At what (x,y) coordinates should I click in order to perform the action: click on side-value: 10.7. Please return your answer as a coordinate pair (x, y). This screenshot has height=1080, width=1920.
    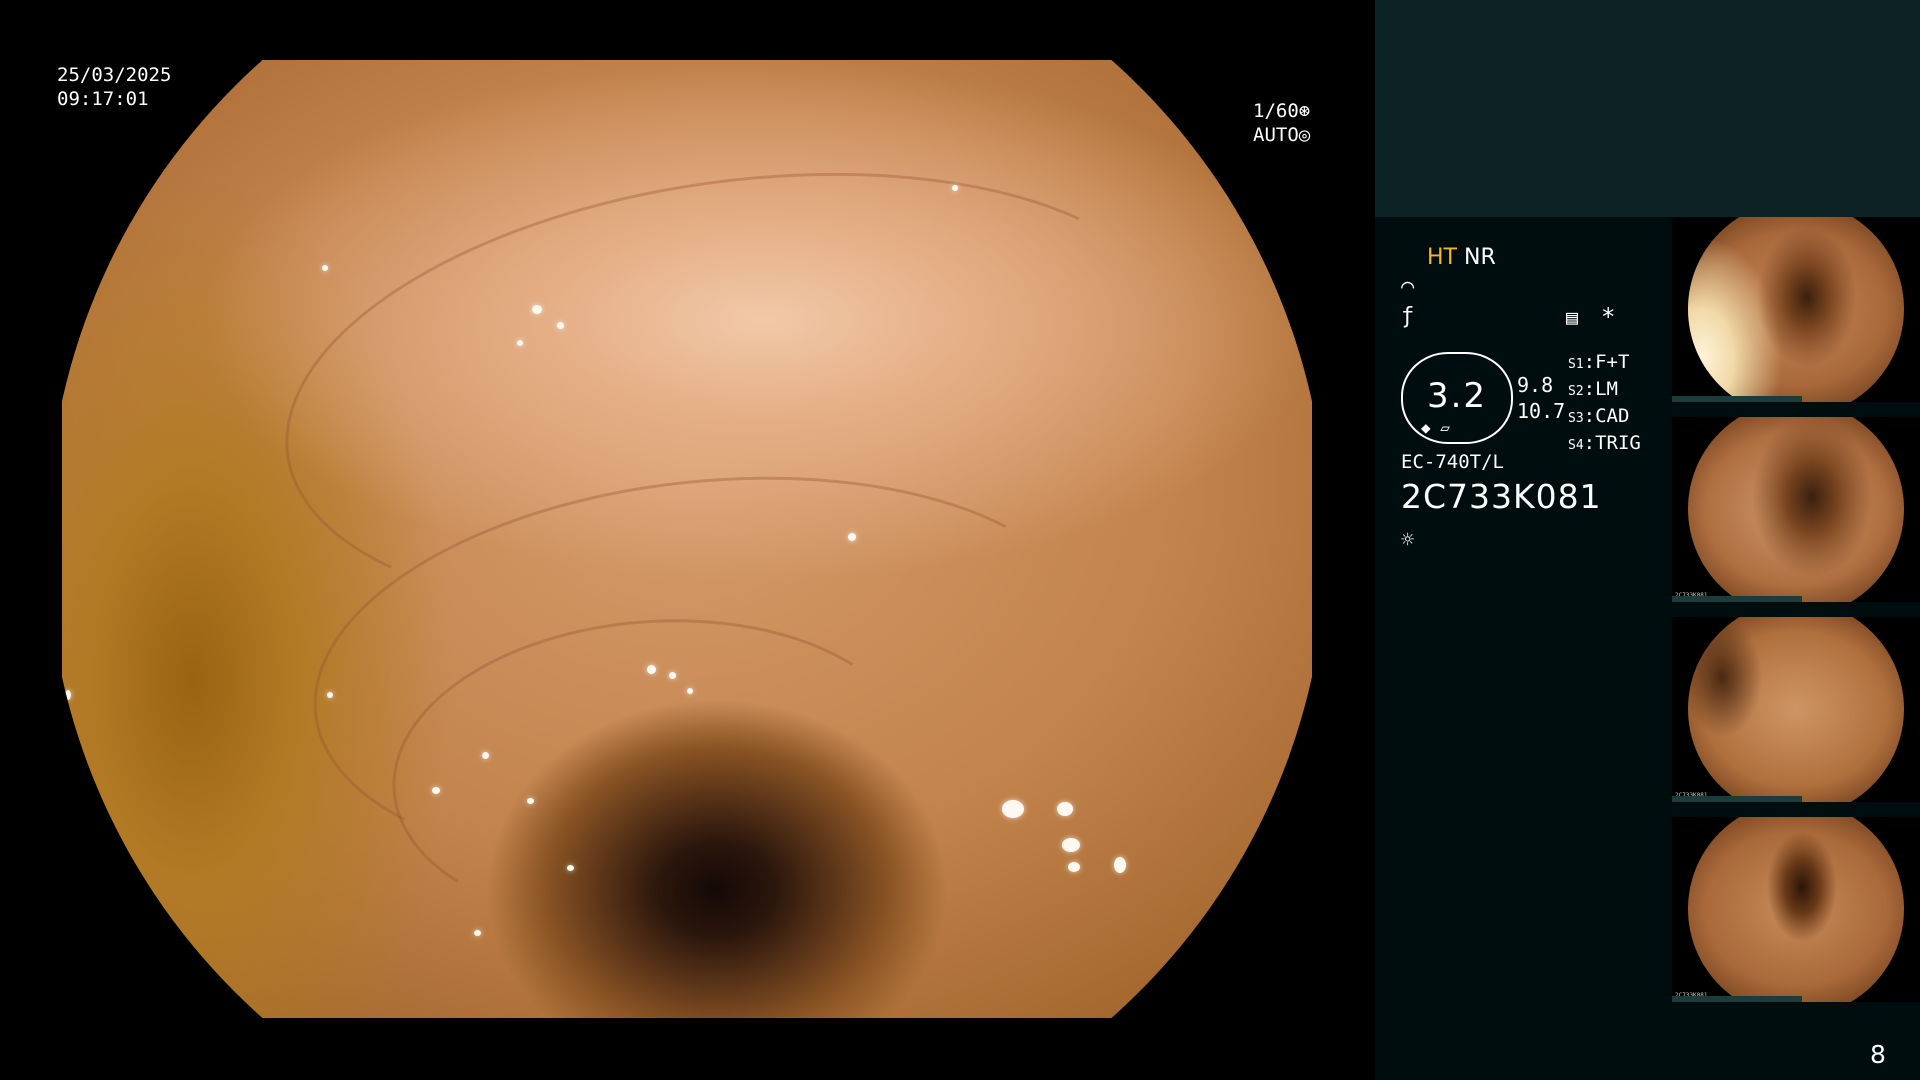
    Looking at the image, I should click on (1541, 411).